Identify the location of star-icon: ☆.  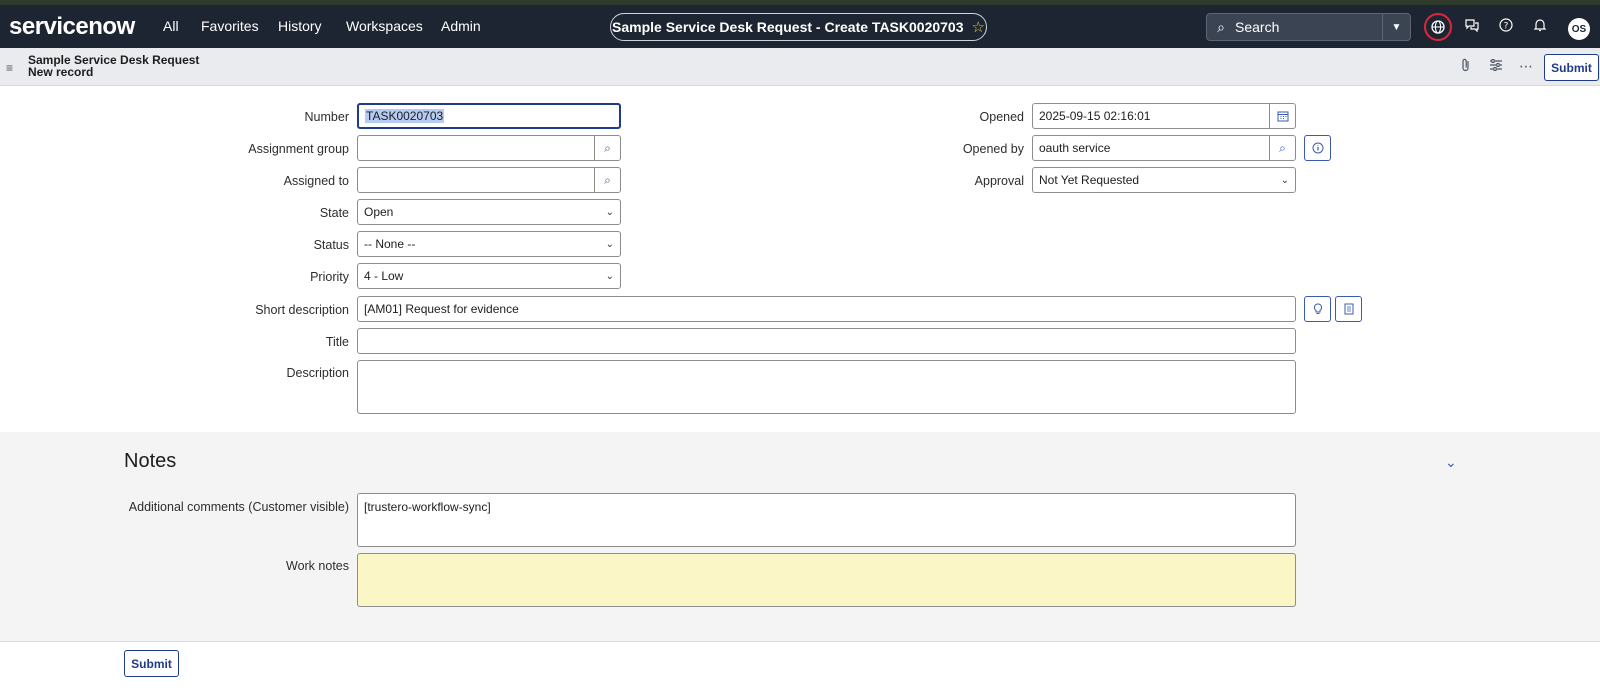
(978, 27).